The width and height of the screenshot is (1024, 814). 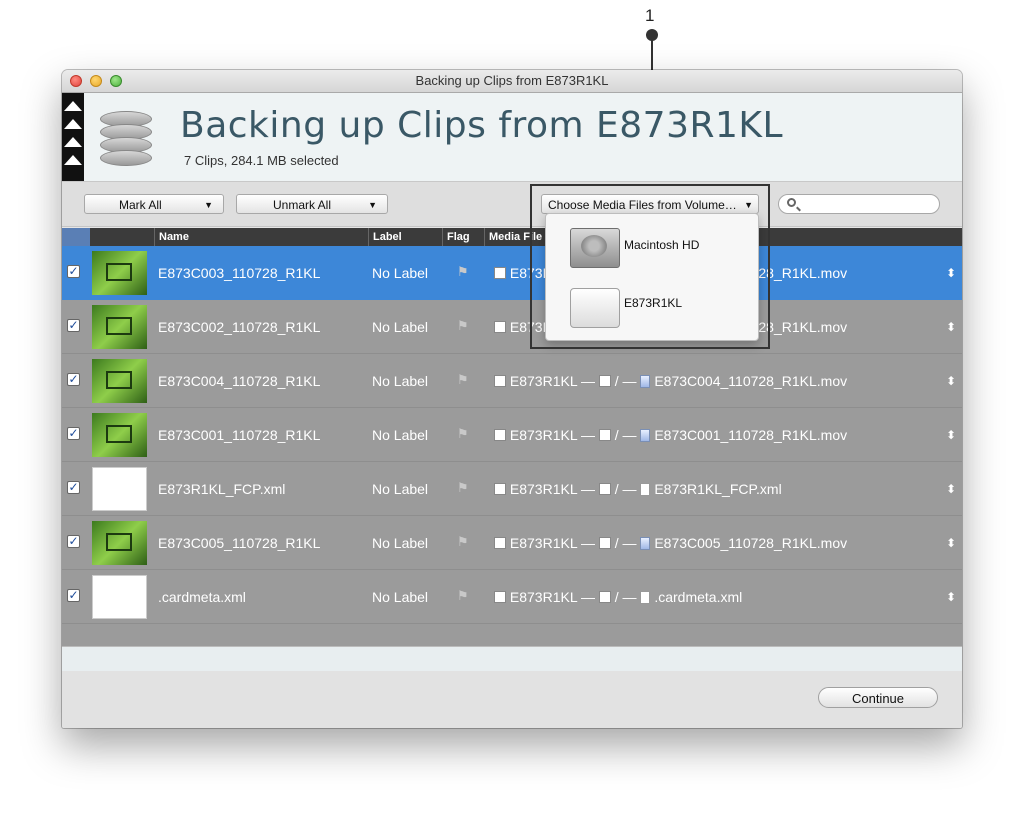 I want to click on media-file-name: E873C004_110728_R1KL.mov, so click(x=751, y=381).